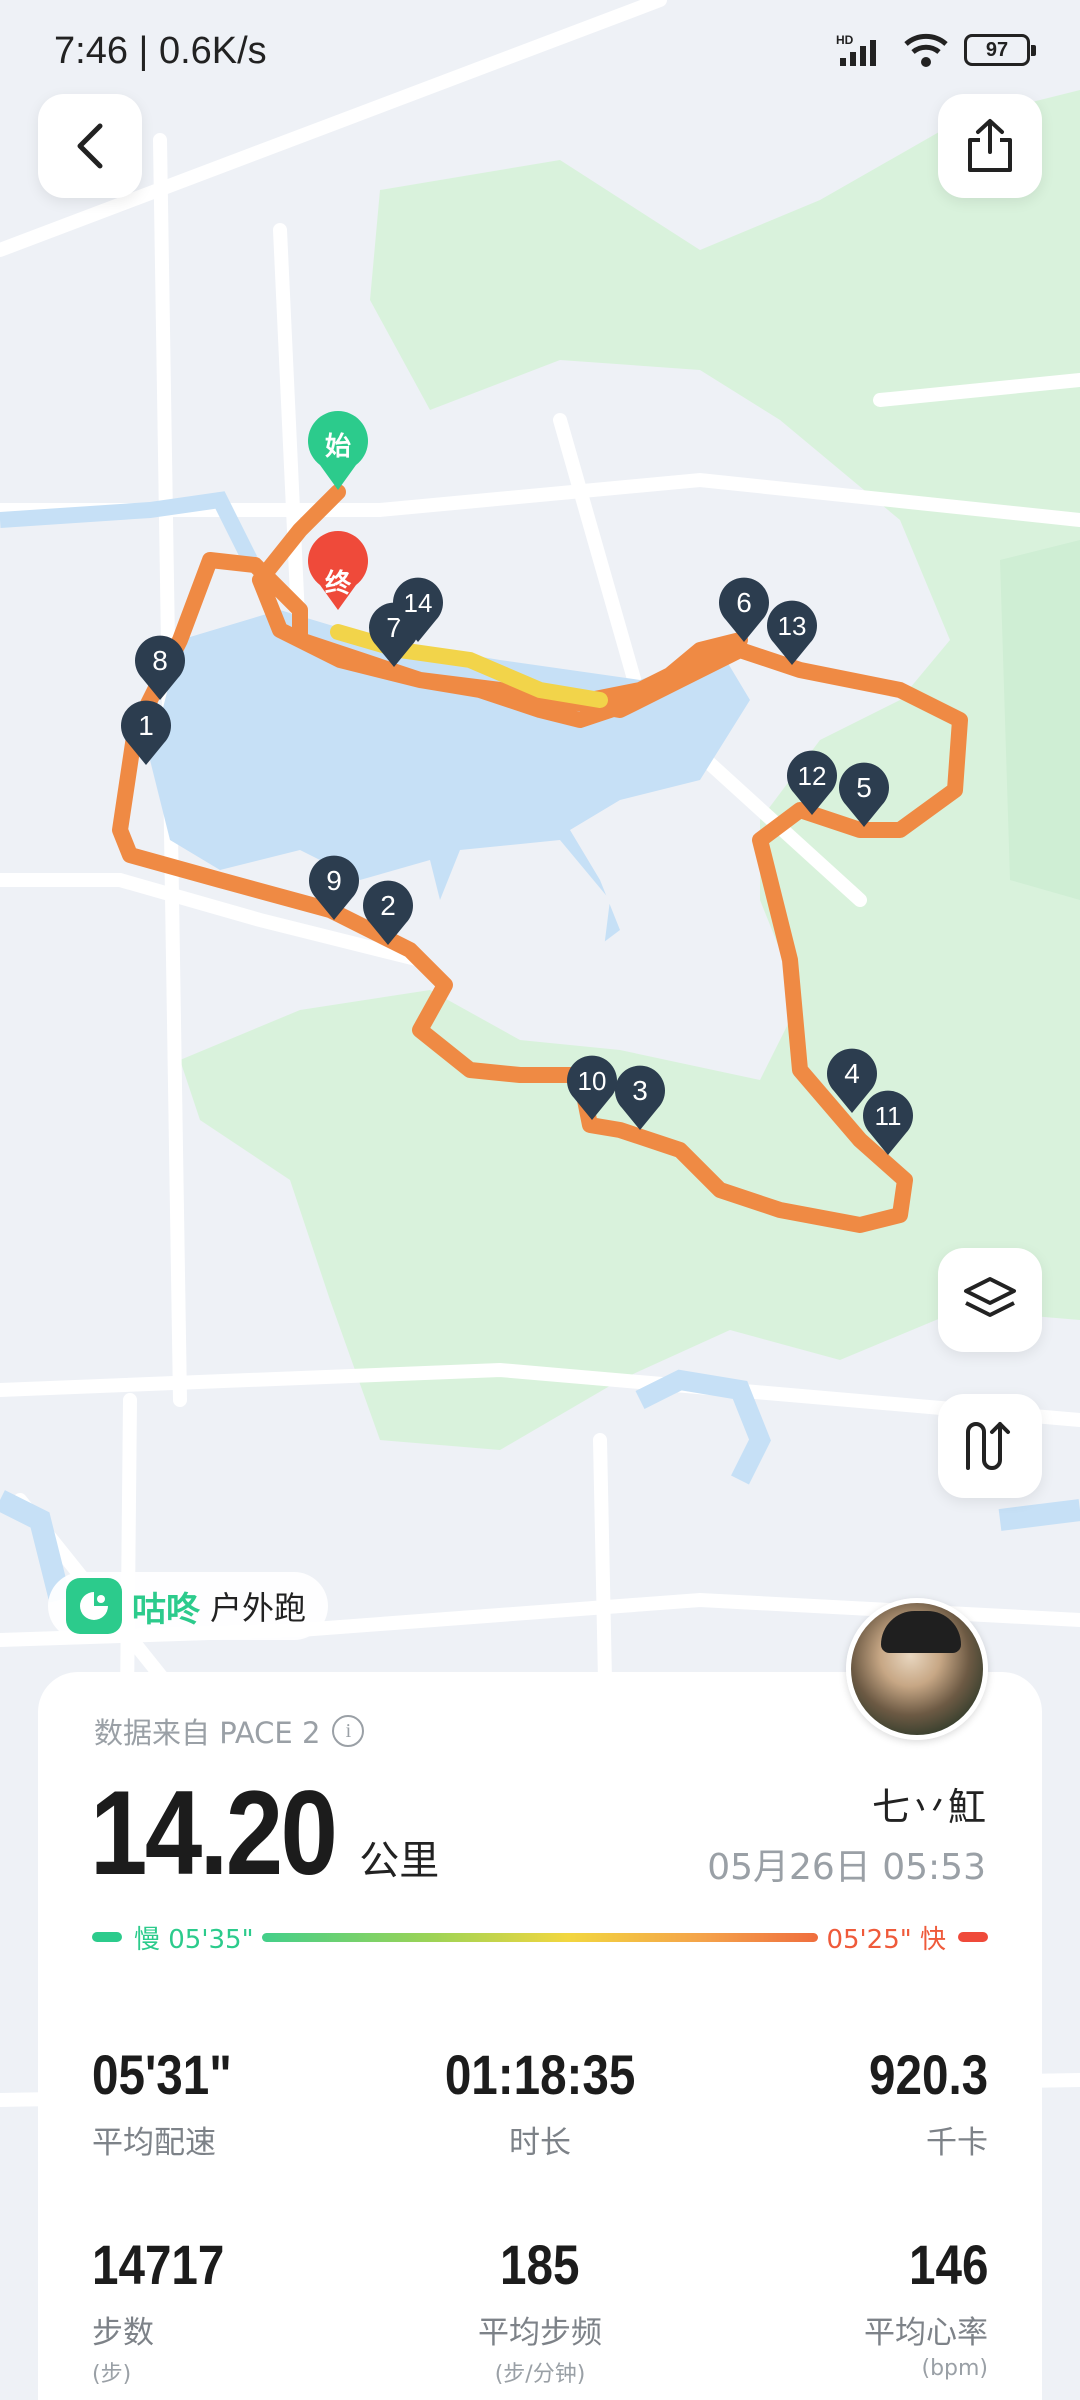 This screenshot has width=1080, height=2400. What do you see at coordinates (948, 2264) in the screenshot?
I see `stat-value: 146` at bounding box center [948, 2264].